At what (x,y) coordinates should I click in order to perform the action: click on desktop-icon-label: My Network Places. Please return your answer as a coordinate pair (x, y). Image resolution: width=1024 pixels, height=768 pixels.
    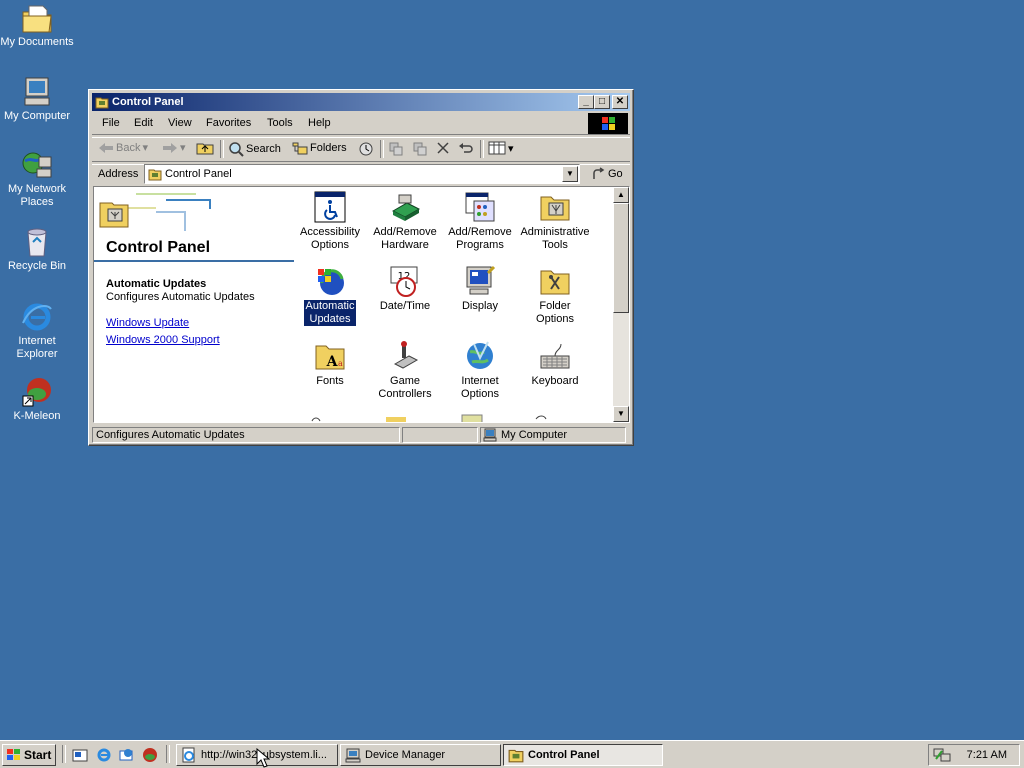
    Looking at the image, I should click on (37, 195).